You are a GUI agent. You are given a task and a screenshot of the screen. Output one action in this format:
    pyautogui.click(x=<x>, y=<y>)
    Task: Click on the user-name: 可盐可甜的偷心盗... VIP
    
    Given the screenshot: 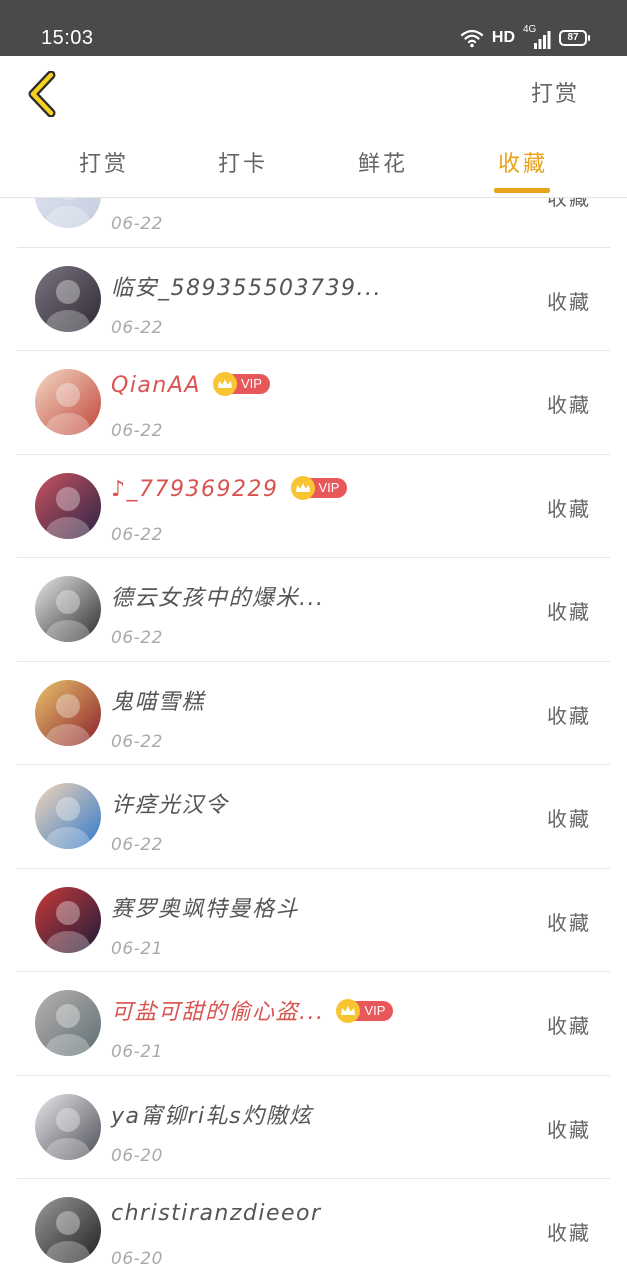 What is the action you would take?
    pyautogui.click(x=252, y=1010)
    